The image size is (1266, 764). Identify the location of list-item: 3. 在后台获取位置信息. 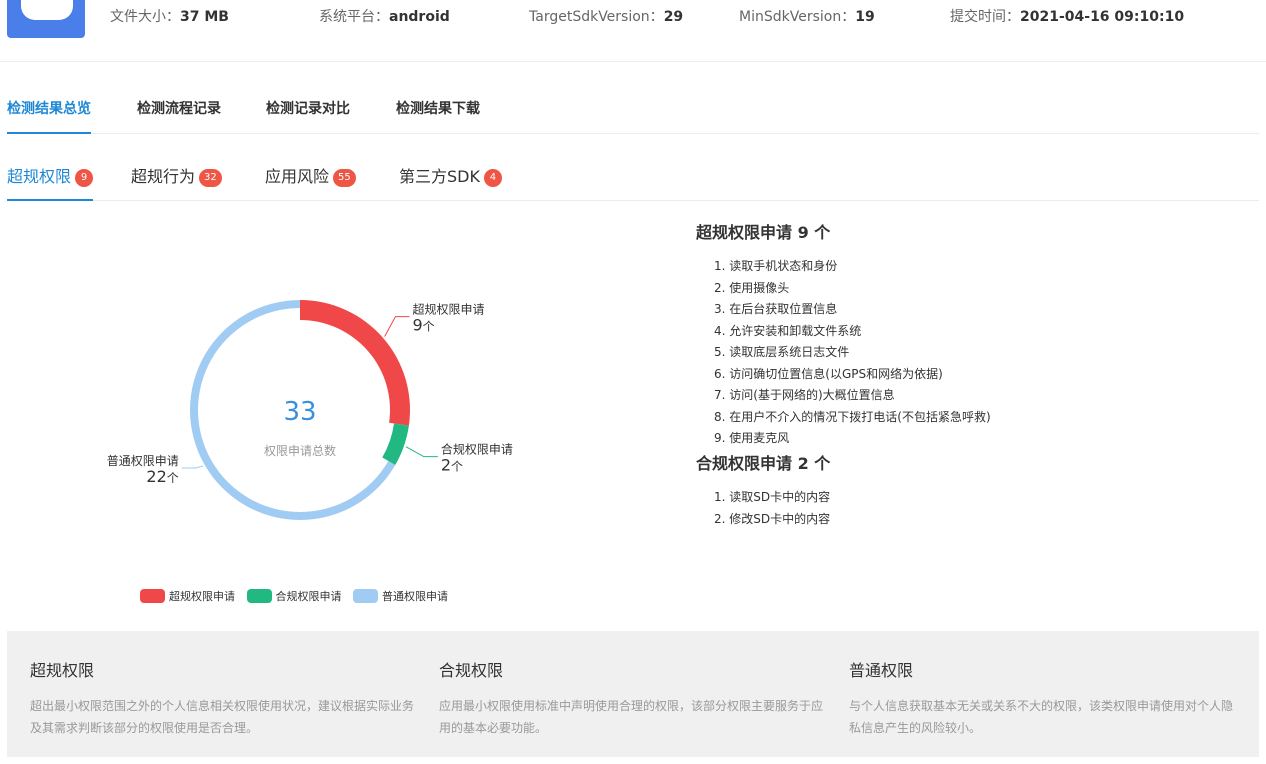
(776, 309).